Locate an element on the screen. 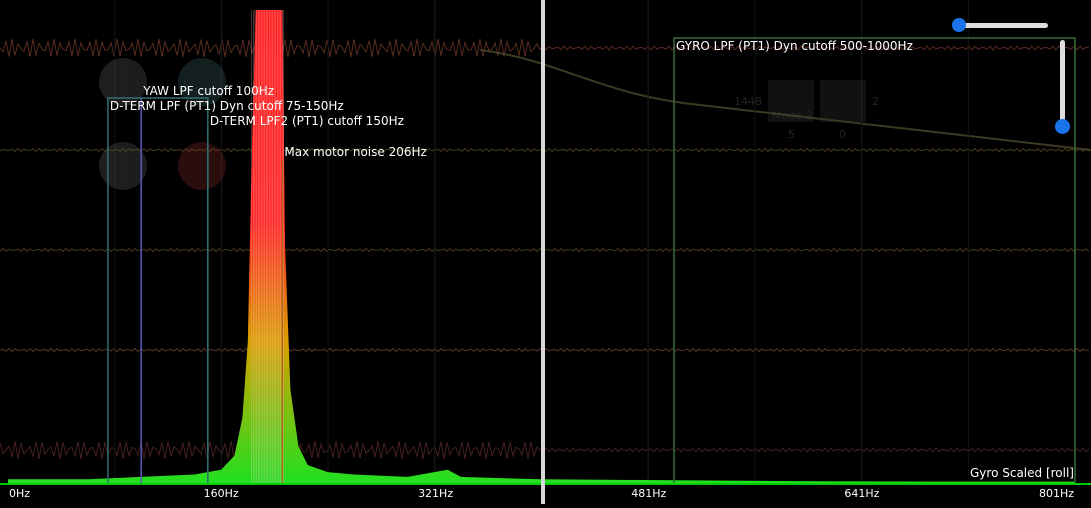  x-tick-label: 801Hz is located at coordinates (1056, 493).